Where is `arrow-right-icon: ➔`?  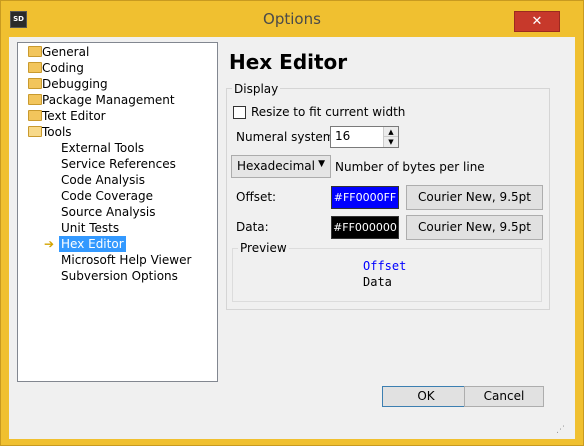 arrow-right-icon: ➔ is located at coordinates (49, 244).